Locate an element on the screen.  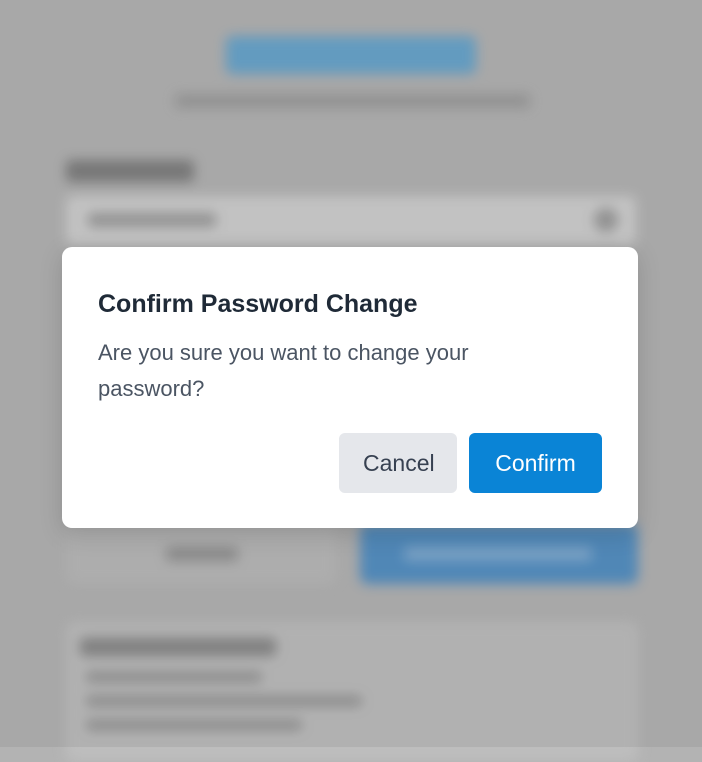
dialog-actions: Cancel Confirm is located at coordinates (470, 463).